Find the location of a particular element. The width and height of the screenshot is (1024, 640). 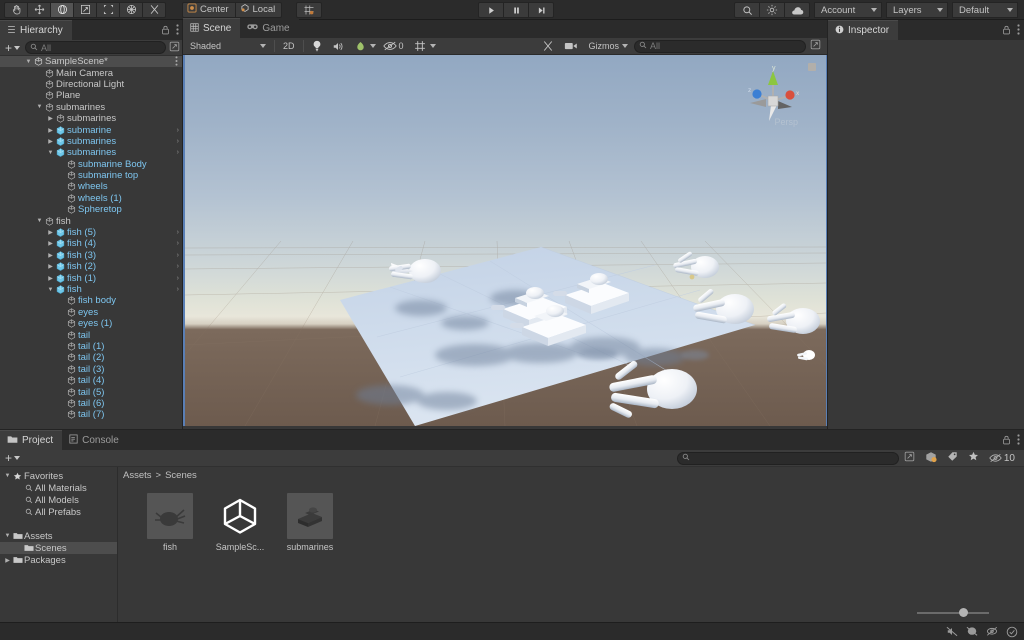

mute-audio-icon is located at coordinates (952, 631).